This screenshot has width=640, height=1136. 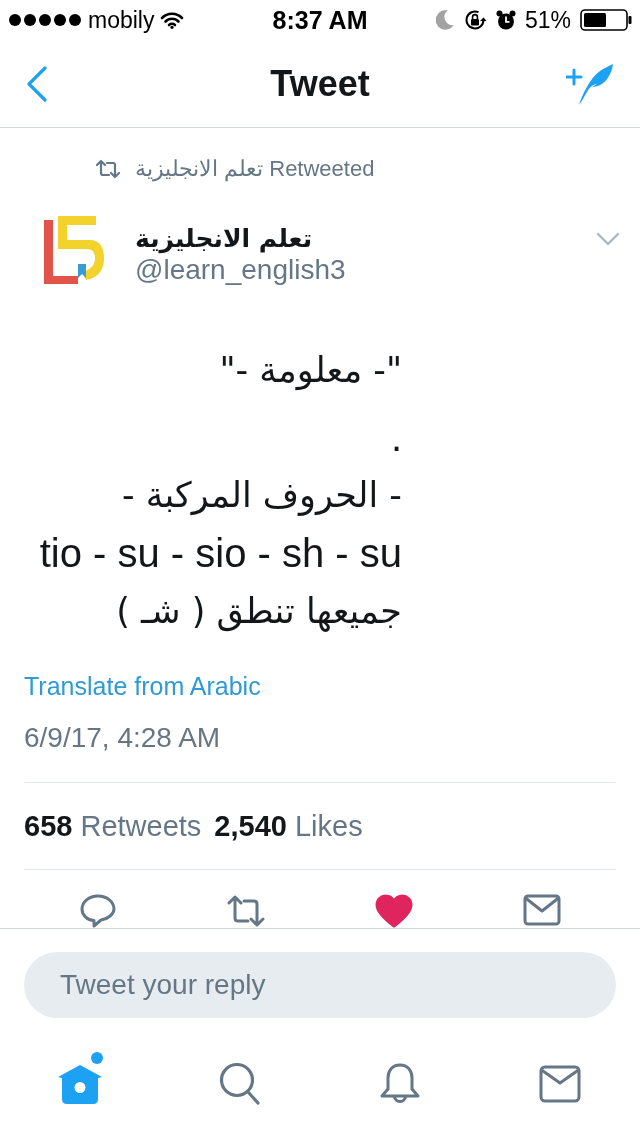 What do you see at coordinates (122, 738) in the screenshot?
I see `tweet-timestamp: 6/9/17, 4:28 AM` at bounding box center [122, 738].